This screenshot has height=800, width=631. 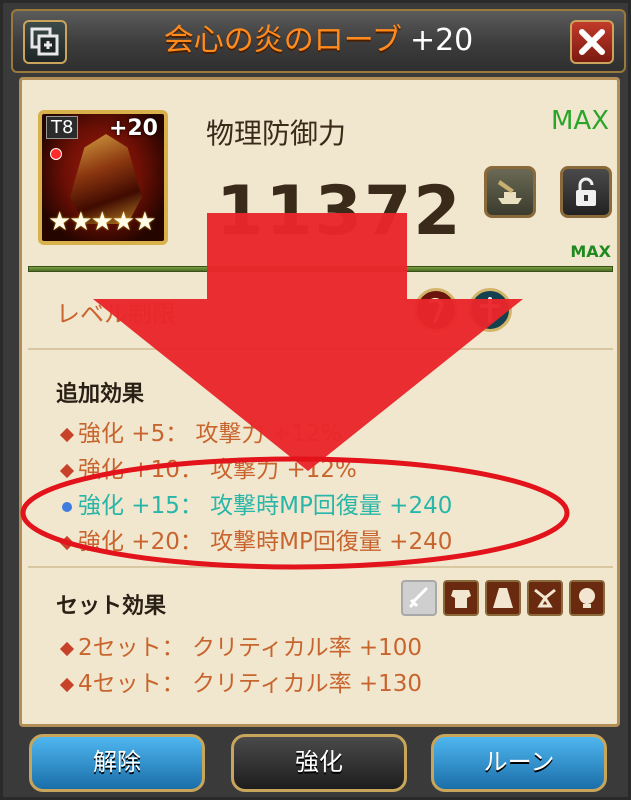 What do you see at coordinates (320, 269) in the screenshot?
I see `experience-bar` at bounding box center [320, 269].